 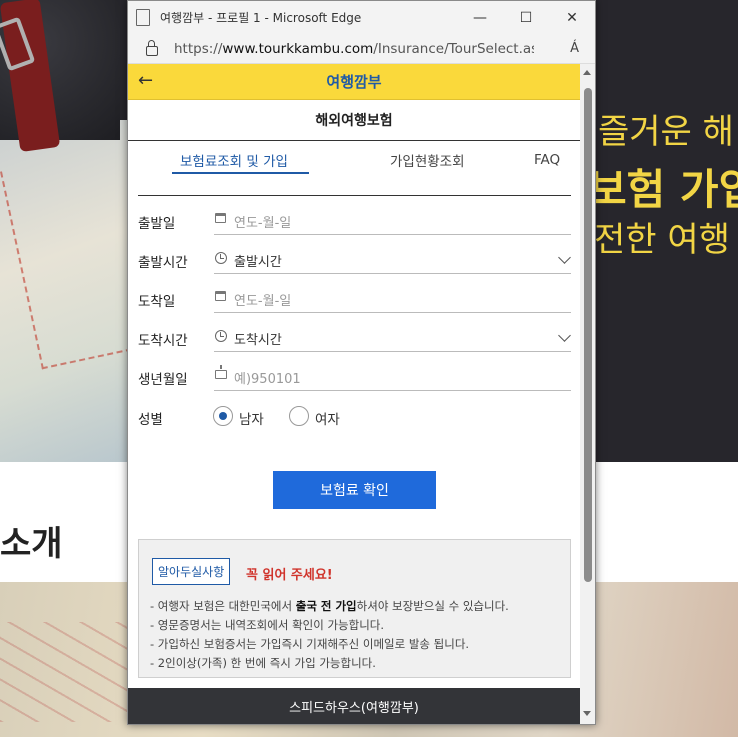 I want to click on page-title: 해외여행보험, so click(x=354, y=120).